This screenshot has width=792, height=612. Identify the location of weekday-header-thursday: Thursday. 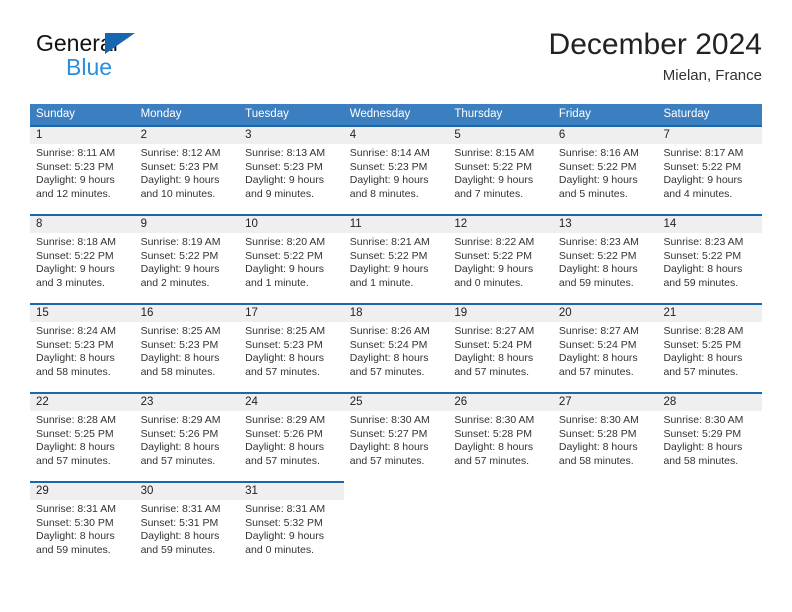
(478, 114).